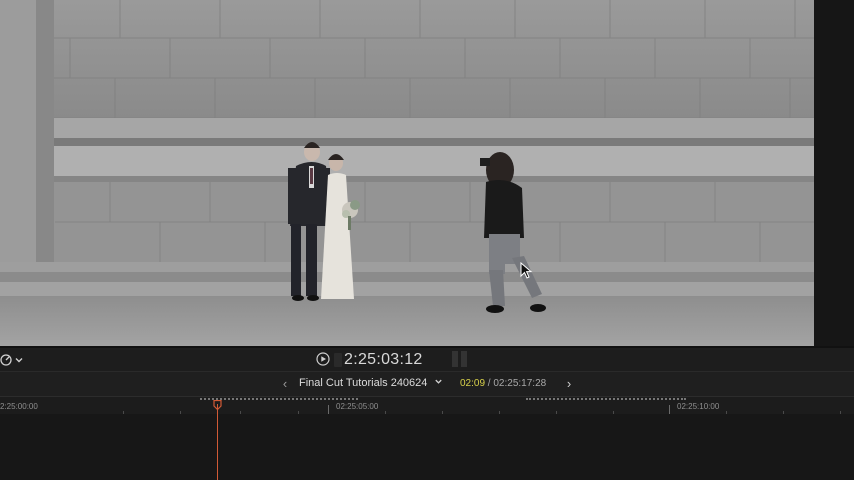 The height and width of the screenshot is (480, 854). What do you see at coordinates (526, 270) in the screenshot?
I see `mouse-cursor-icon` at bounding box center [526, 270].